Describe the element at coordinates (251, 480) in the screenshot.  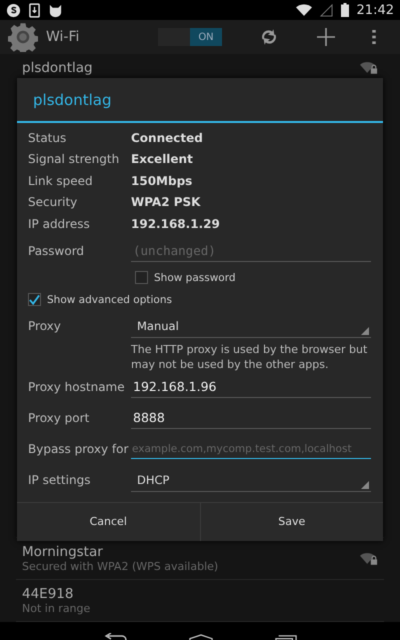
I see `dropdown: DHCP` at that location.